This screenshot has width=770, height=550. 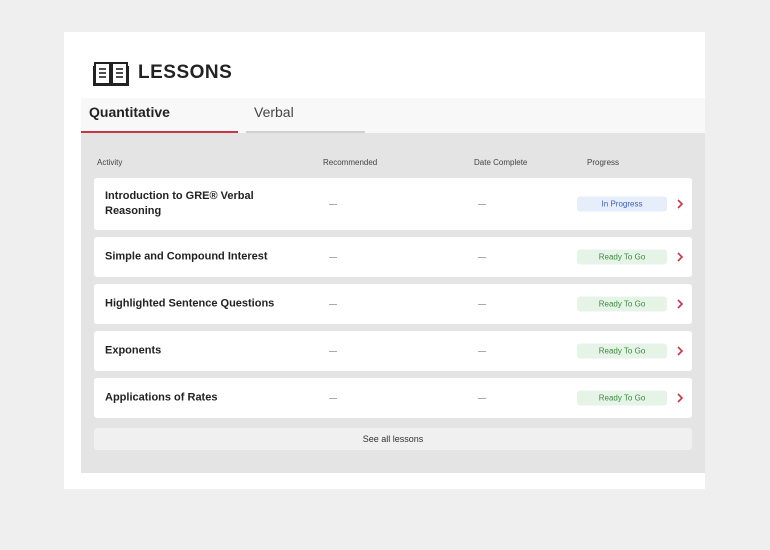 What do you see at coordinates (111, 74) in the screenshot?
I see `open-book-icon` at bounding box center [111, 74].